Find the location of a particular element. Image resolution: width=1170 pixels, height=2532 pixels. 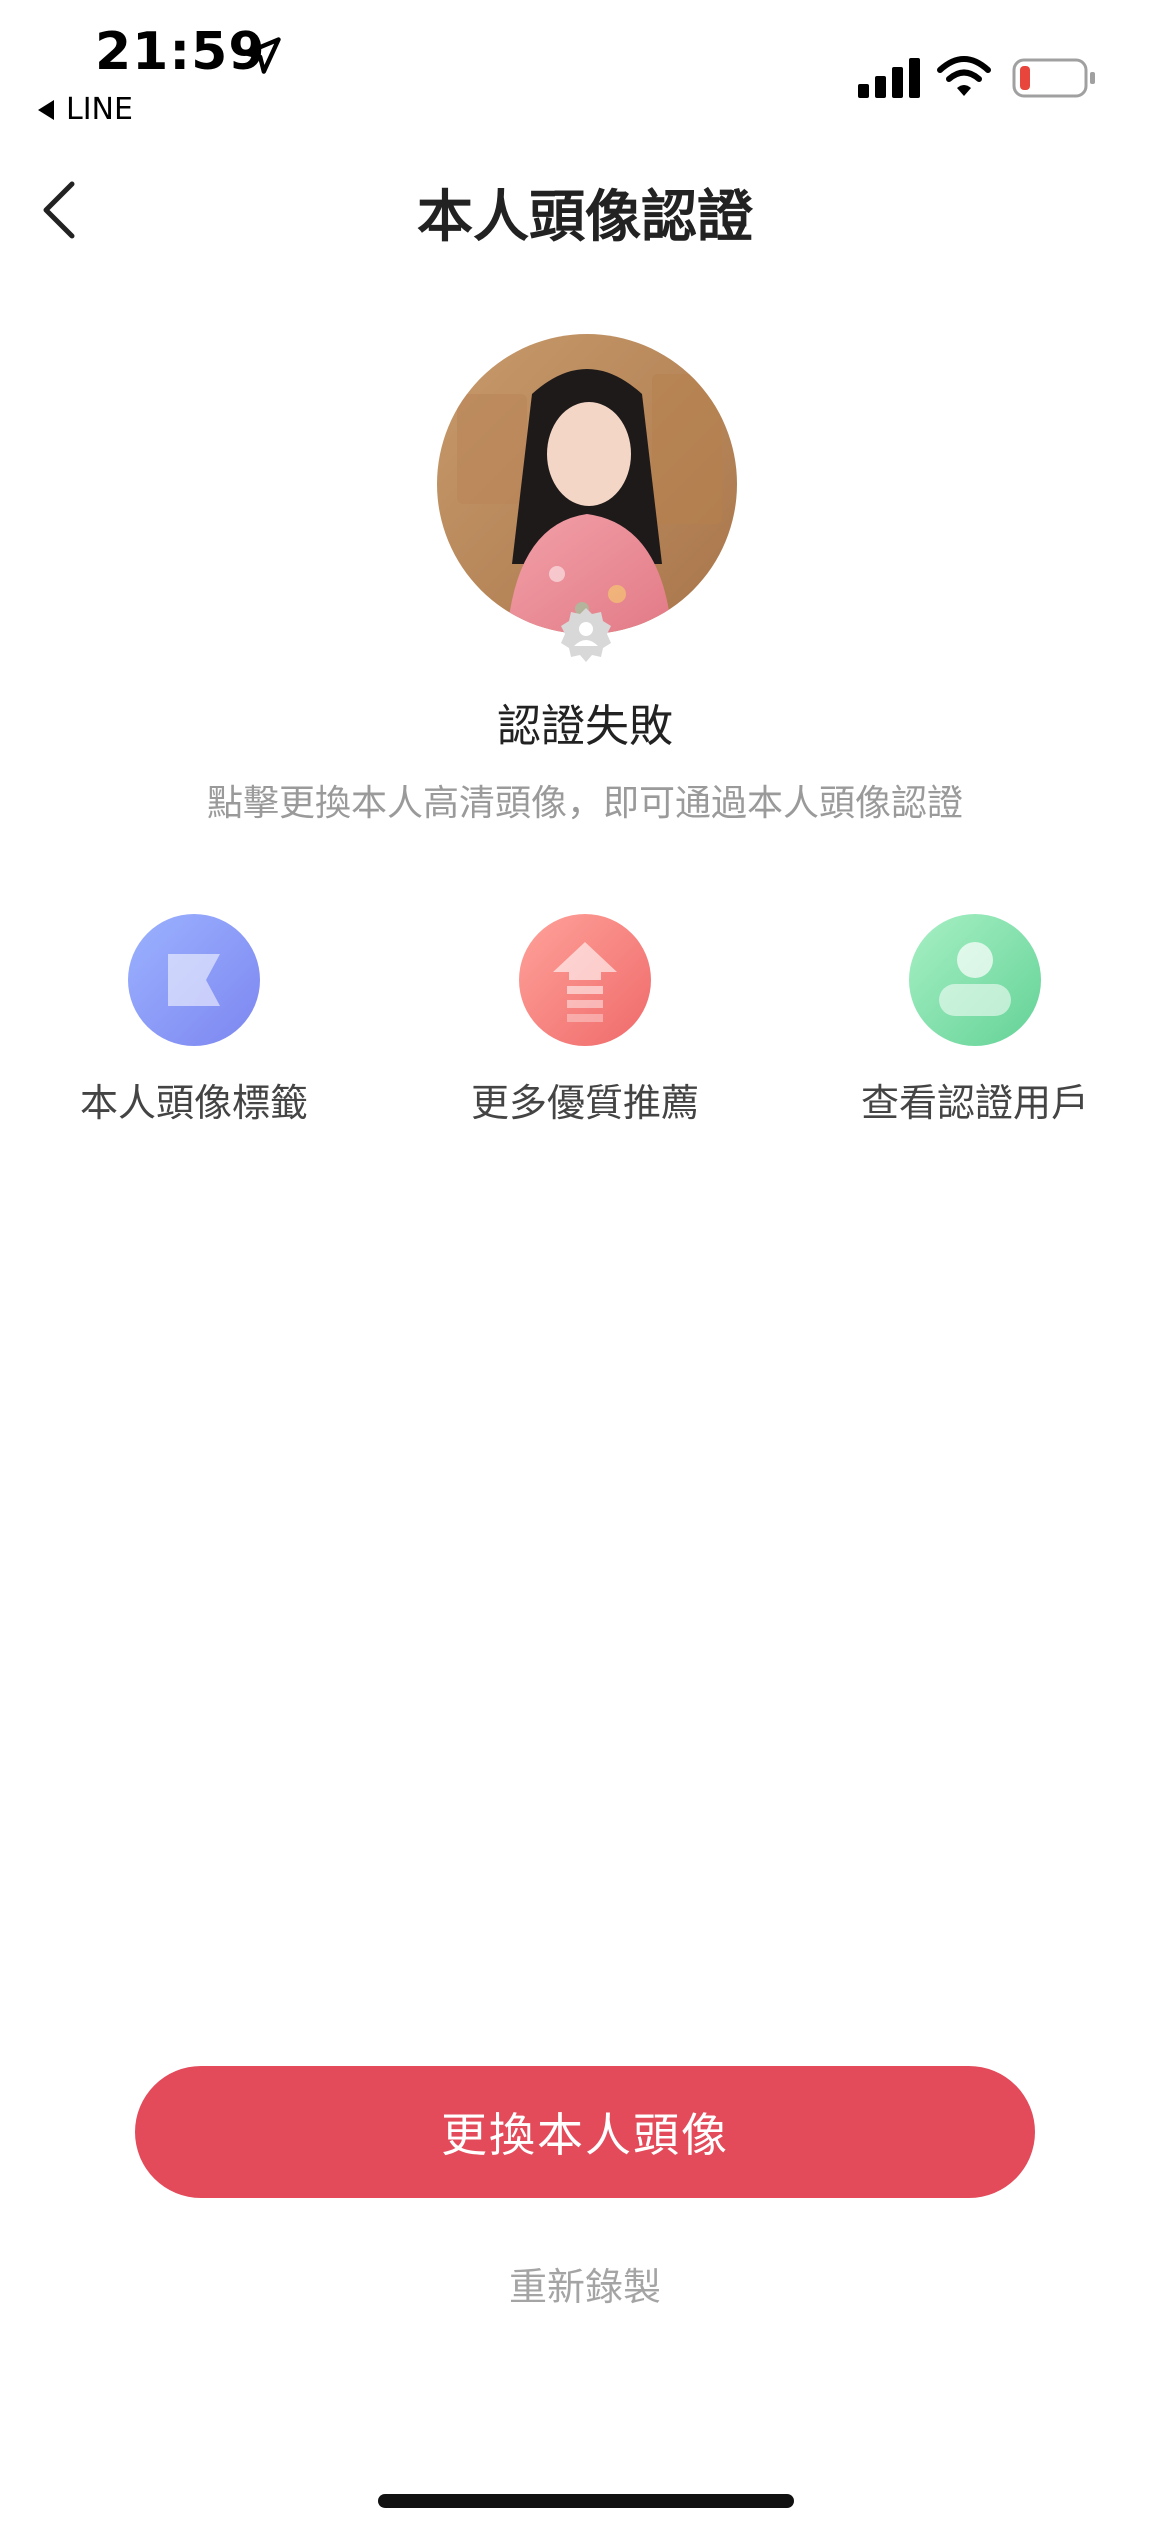

back-triangle-icon is located at coordinates (46, 109).